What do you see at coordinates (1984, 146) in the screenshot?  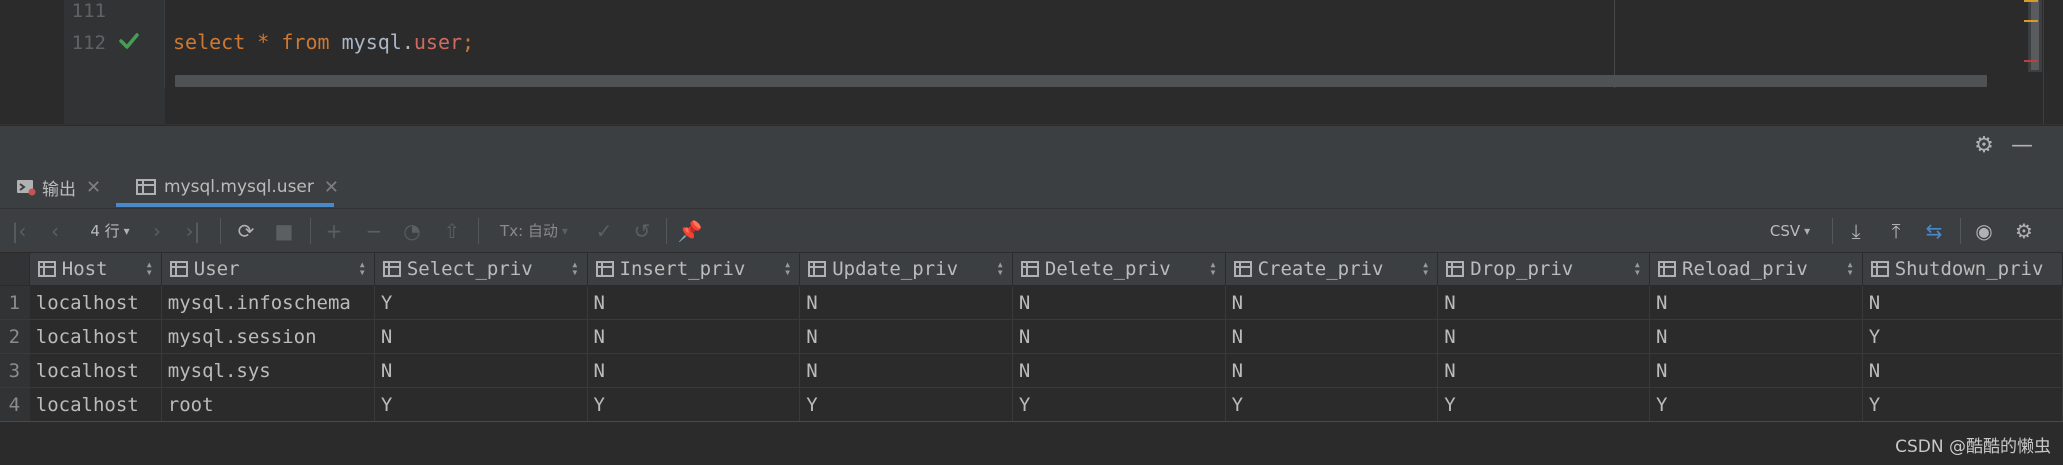 I see `gear-icon: ⚙` at bounding box center [1984, 146].